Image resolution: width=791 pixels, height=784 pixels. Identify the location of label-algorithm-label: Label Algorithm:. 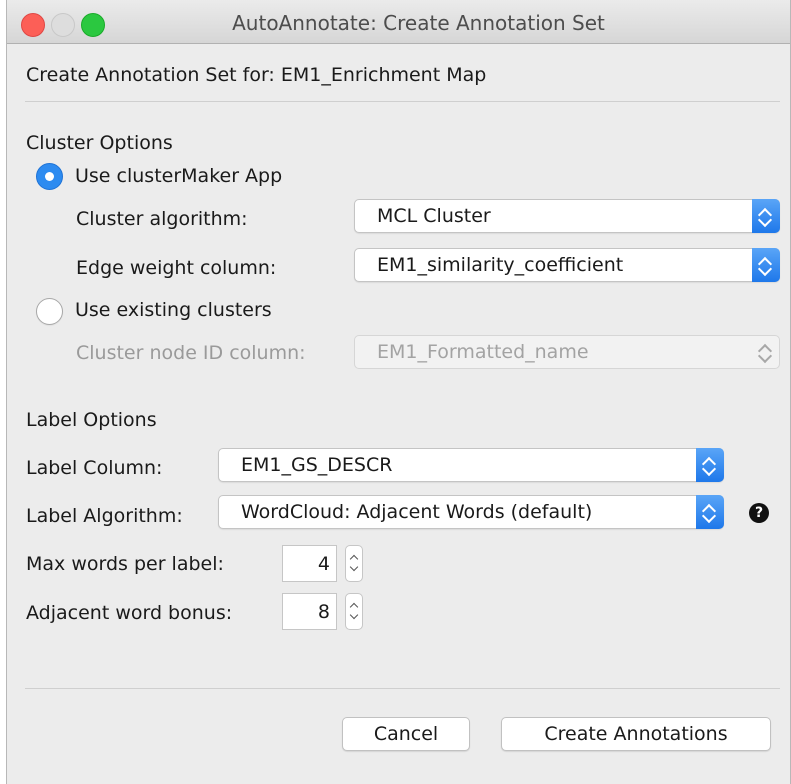
(104, 516).